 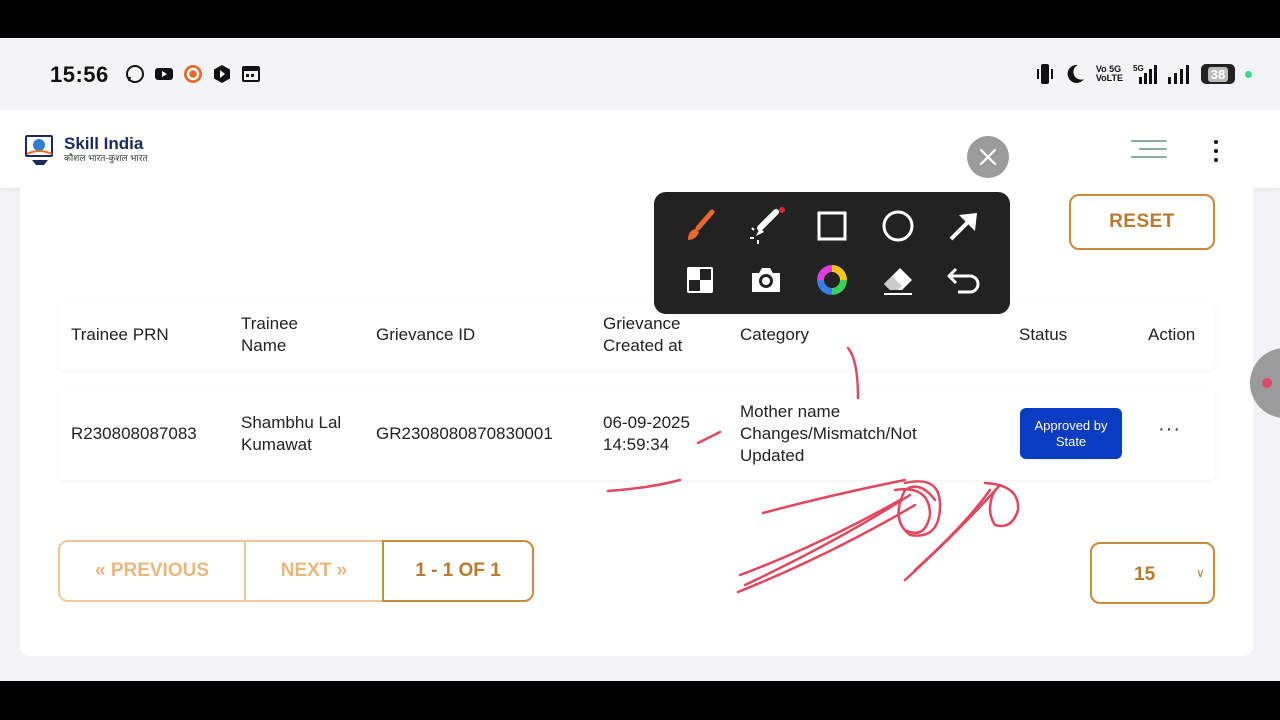 What do you see at coordinates (164, 74) in the screenshot?
I see `youtube-icon` at bounding box center [164, 74].